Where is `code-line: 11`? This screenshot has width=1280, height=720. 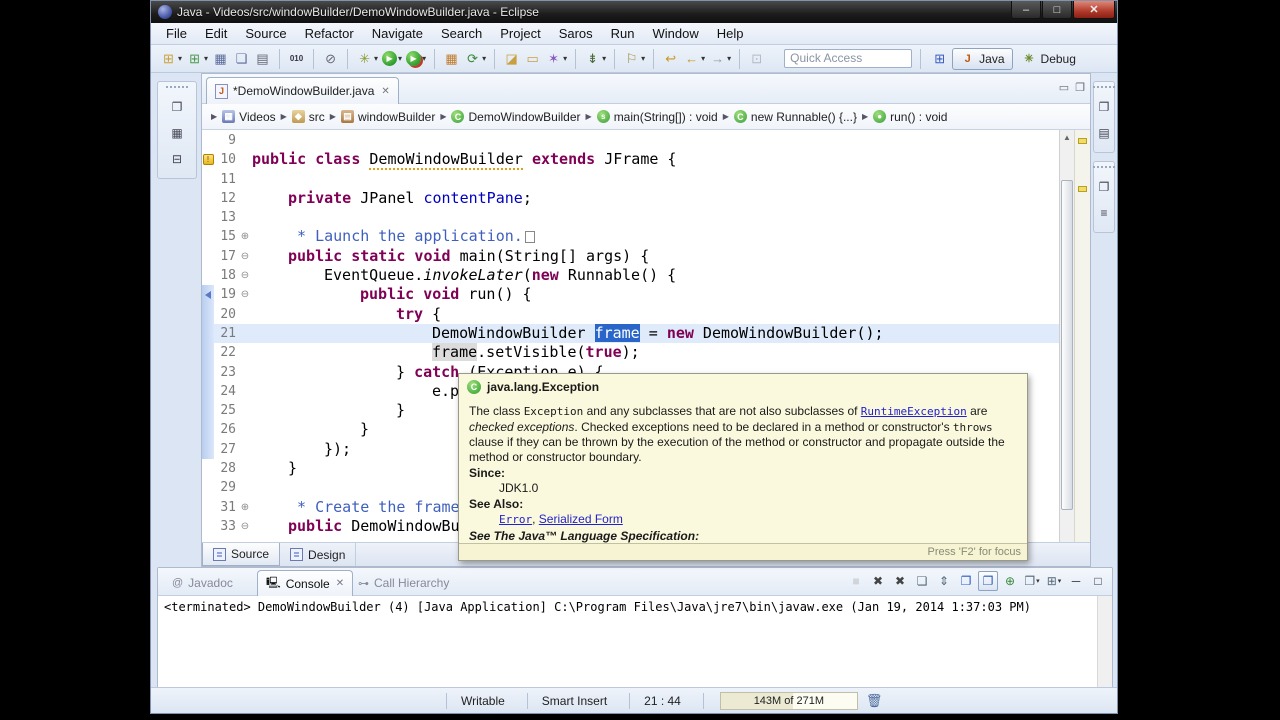
code-line: 11 is located at coordinates (630, 179).